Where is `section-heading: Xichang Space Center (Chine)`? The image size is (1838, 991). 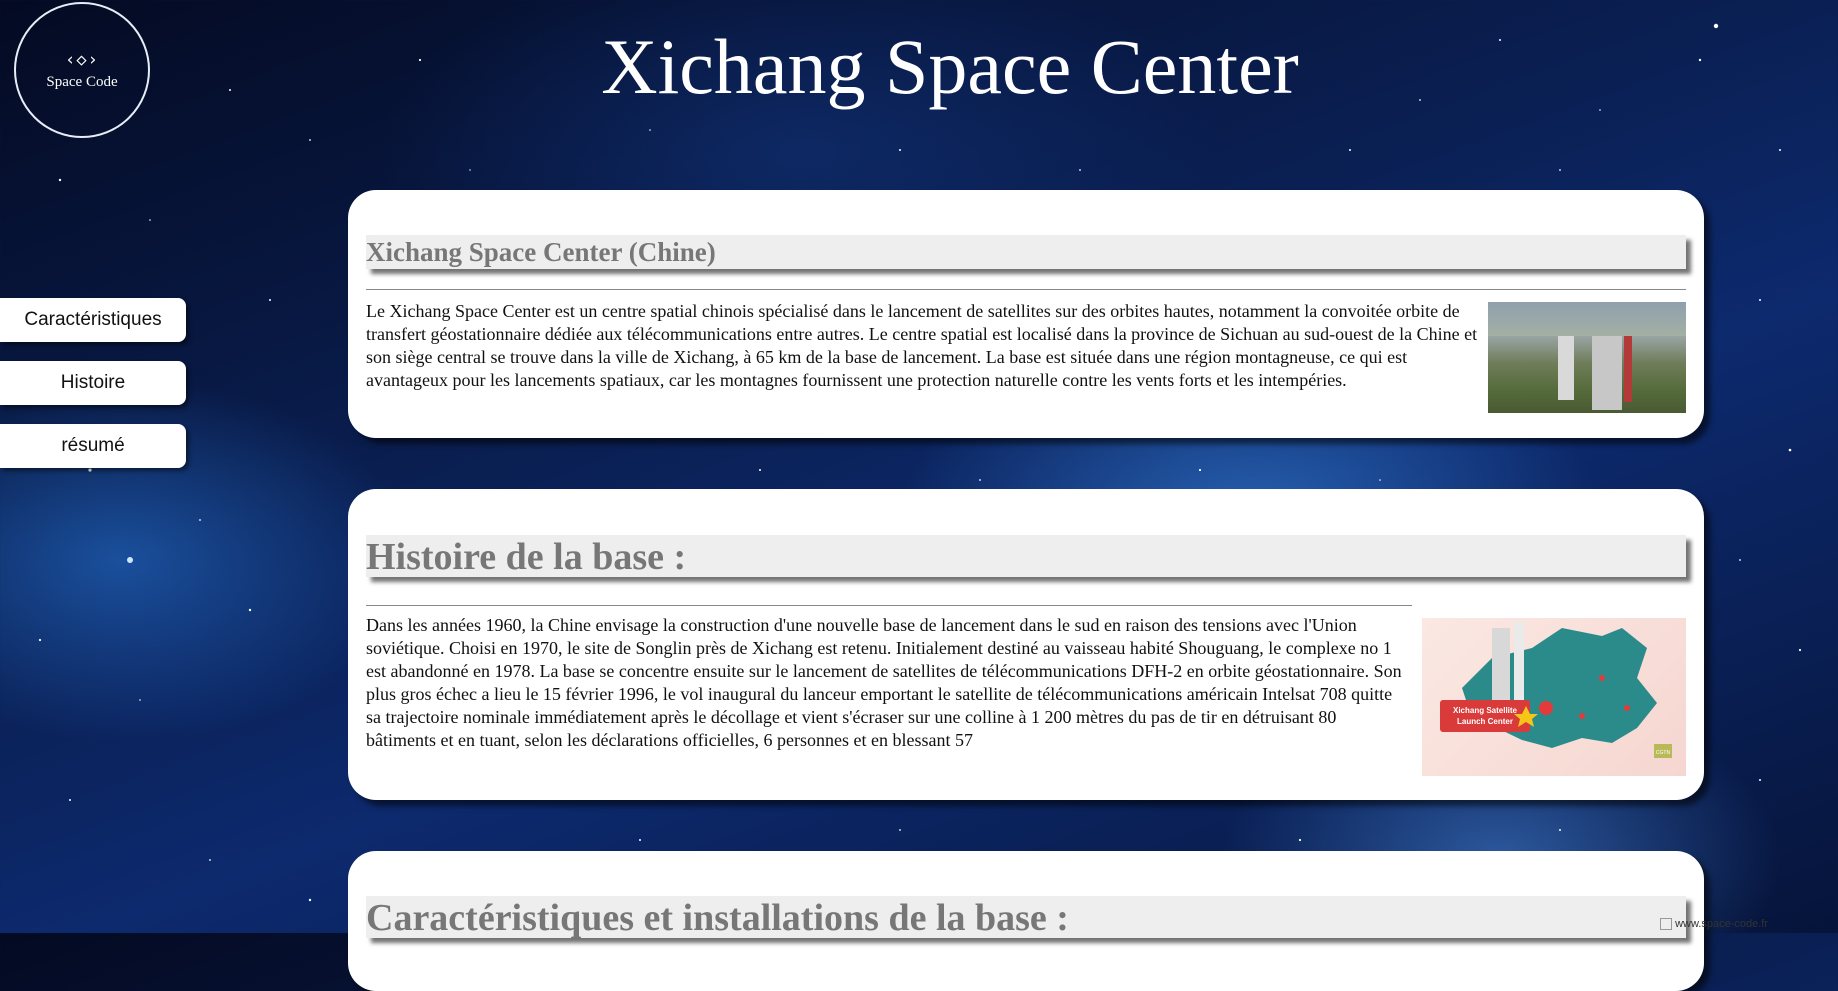 section-heading: Xichang Space Center (Chine) is located at coordinates (1026, 252).